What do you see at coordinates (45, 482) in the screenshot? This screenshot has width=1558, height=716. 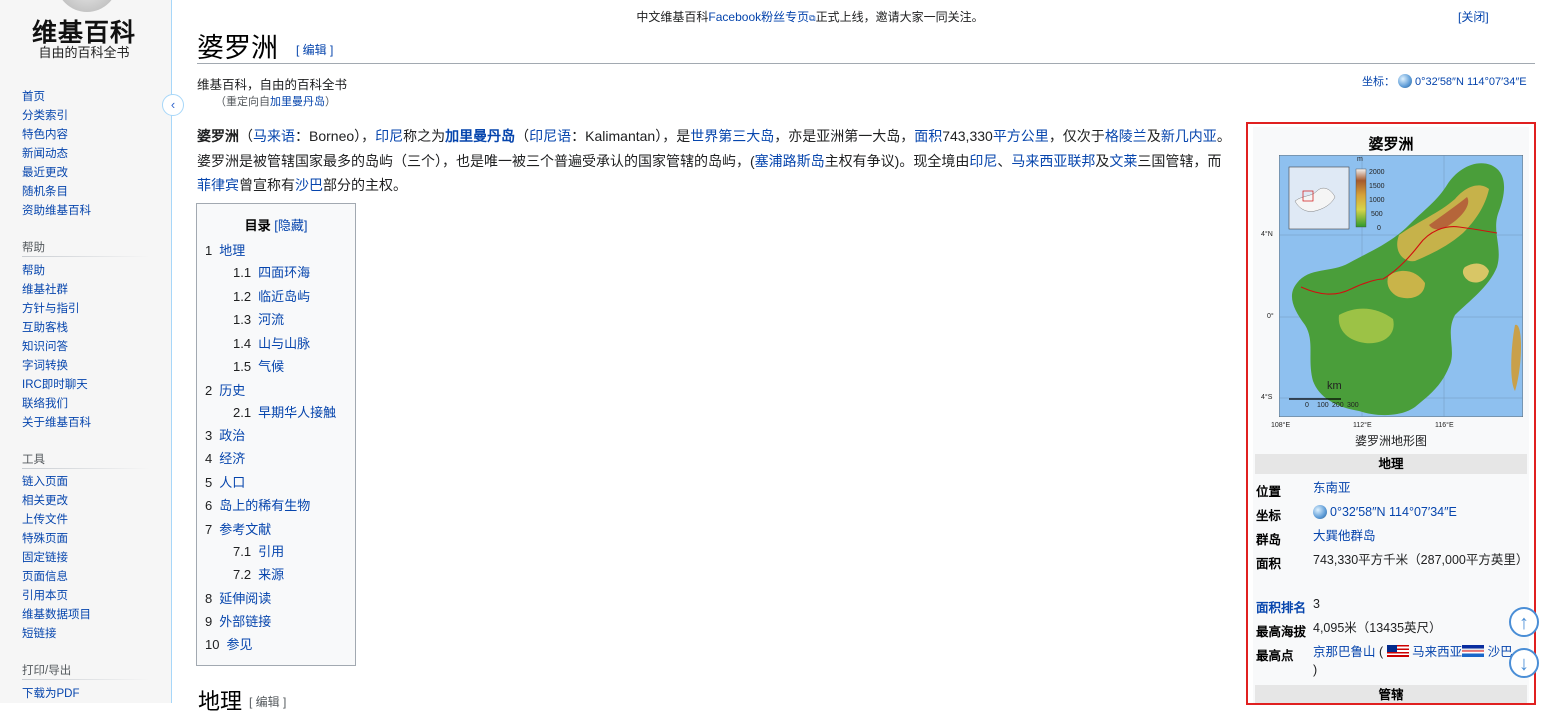 I see `nav-link: 链入页面` at bounding box center [45, 482].